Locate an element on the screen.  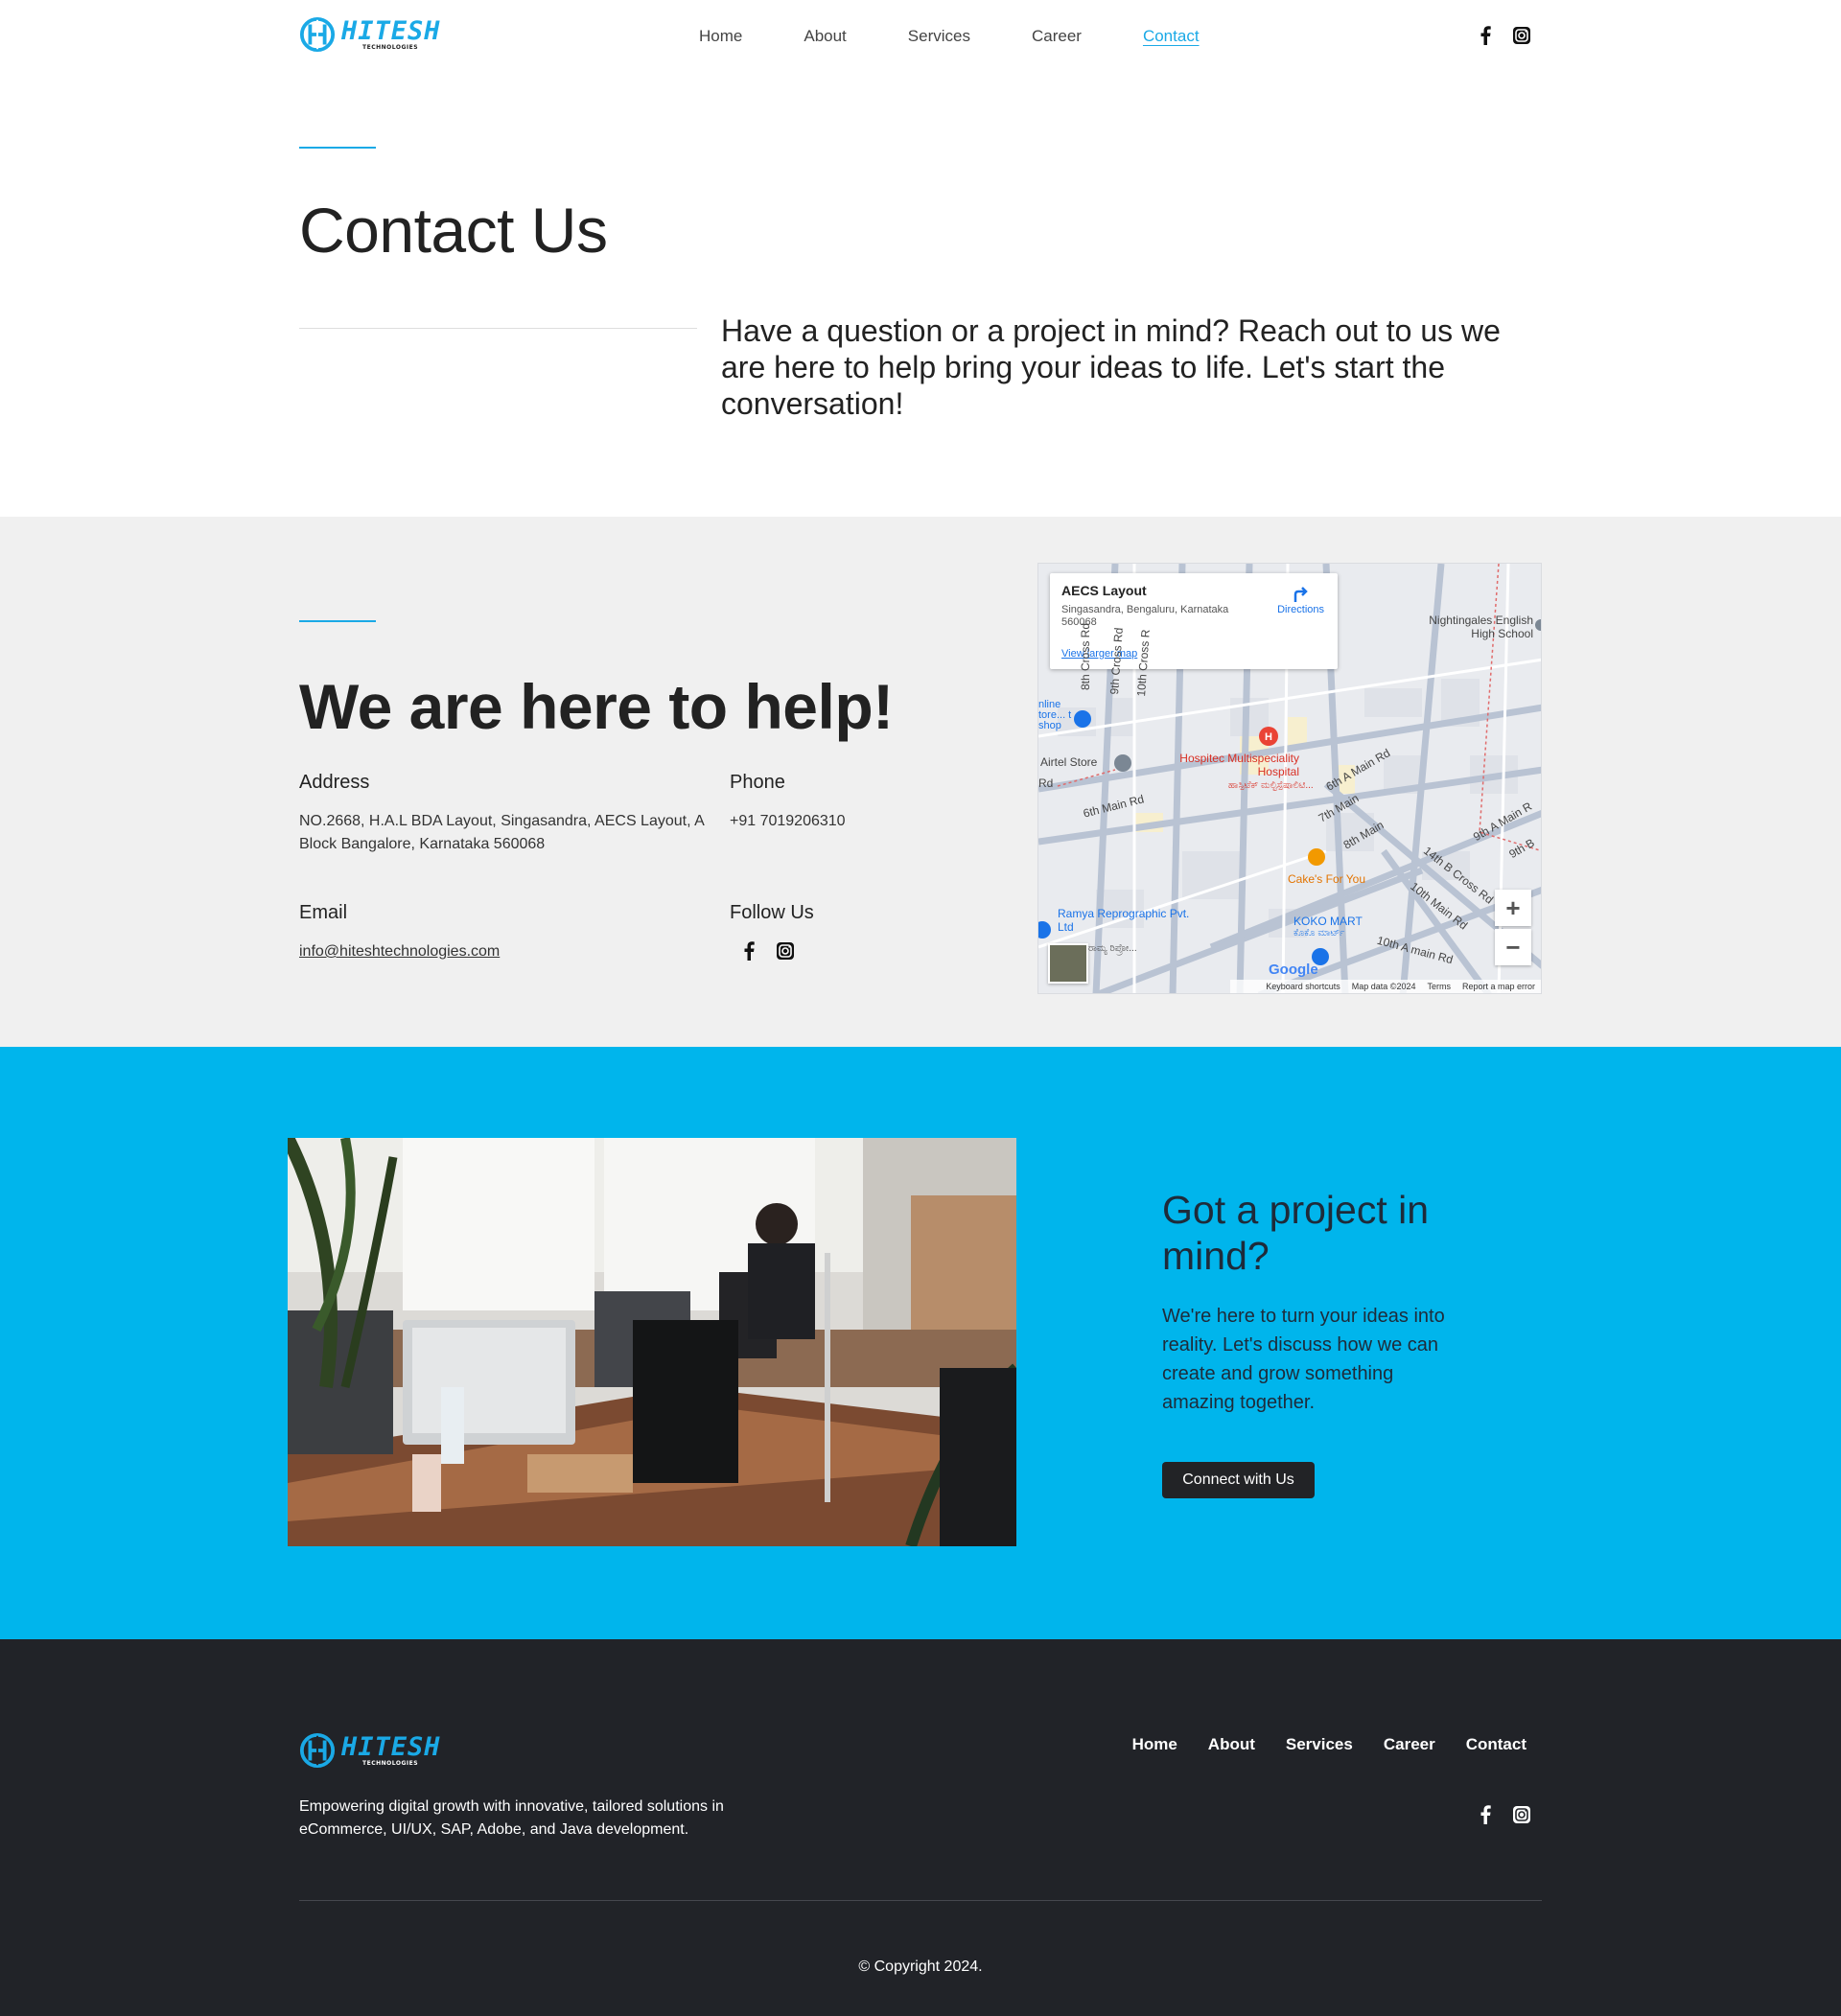
view-larger-map-link: View larger map is located at coordinates (1099, 654).